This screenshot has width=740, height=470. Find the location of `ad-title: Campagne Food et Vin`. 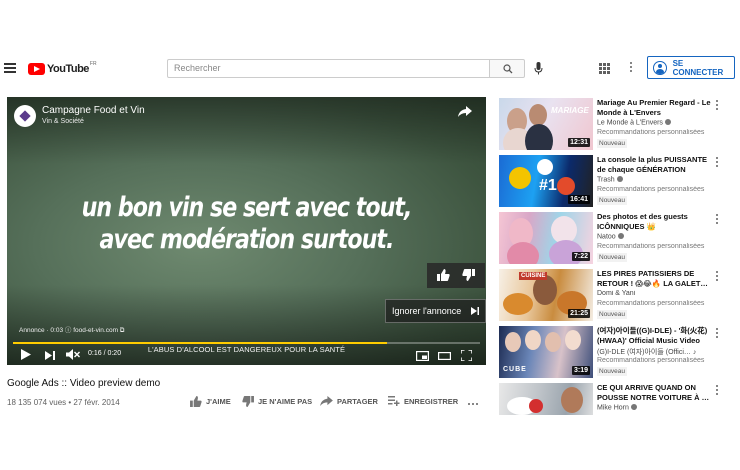

ad-title: Campagne Food et Vin is located at coordinates (93, 110).